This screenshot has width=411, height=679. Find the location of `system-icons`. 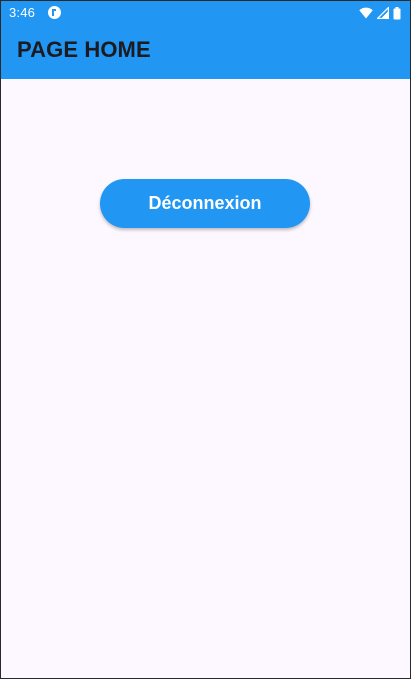

system-icons is located at coordinates (380, 13).